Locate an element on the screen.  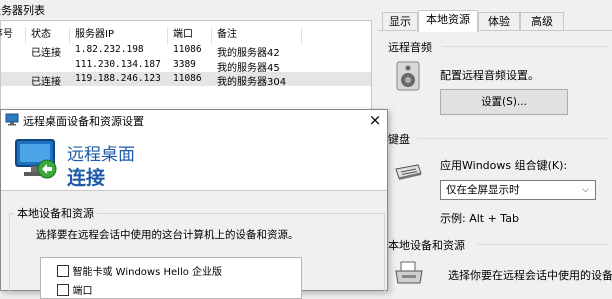
smartcard-checkbox-label: 智能卡或 Windows Hello 企业版 is located at coordinates (147, 272).